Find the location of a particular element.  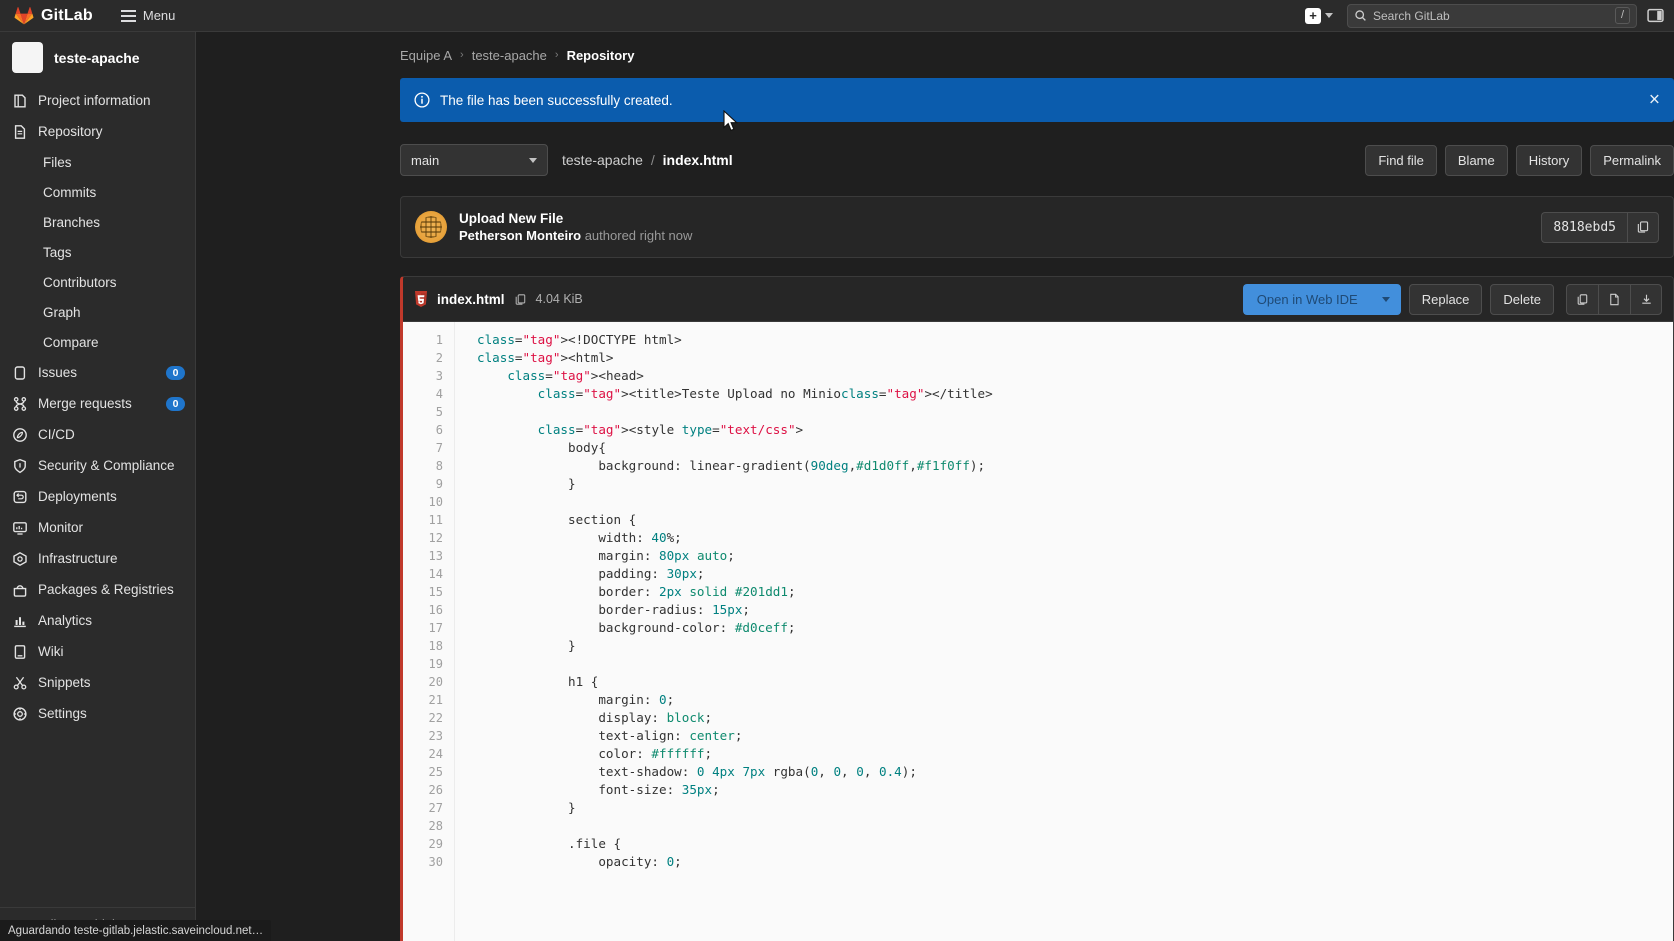

line-number: 30 is located at coordinates (428, 862).